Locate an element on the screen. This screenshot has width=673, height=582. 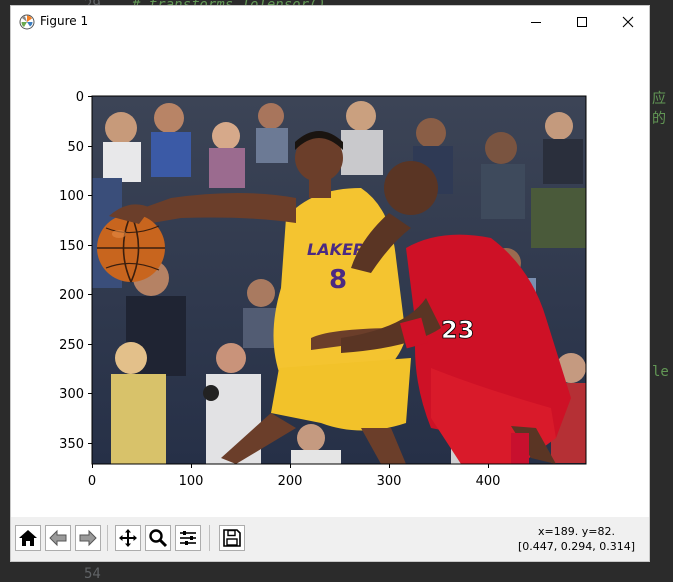
y-axis: 0 50 100 150 200 250 300 350 is located at coordinates (75, 271).